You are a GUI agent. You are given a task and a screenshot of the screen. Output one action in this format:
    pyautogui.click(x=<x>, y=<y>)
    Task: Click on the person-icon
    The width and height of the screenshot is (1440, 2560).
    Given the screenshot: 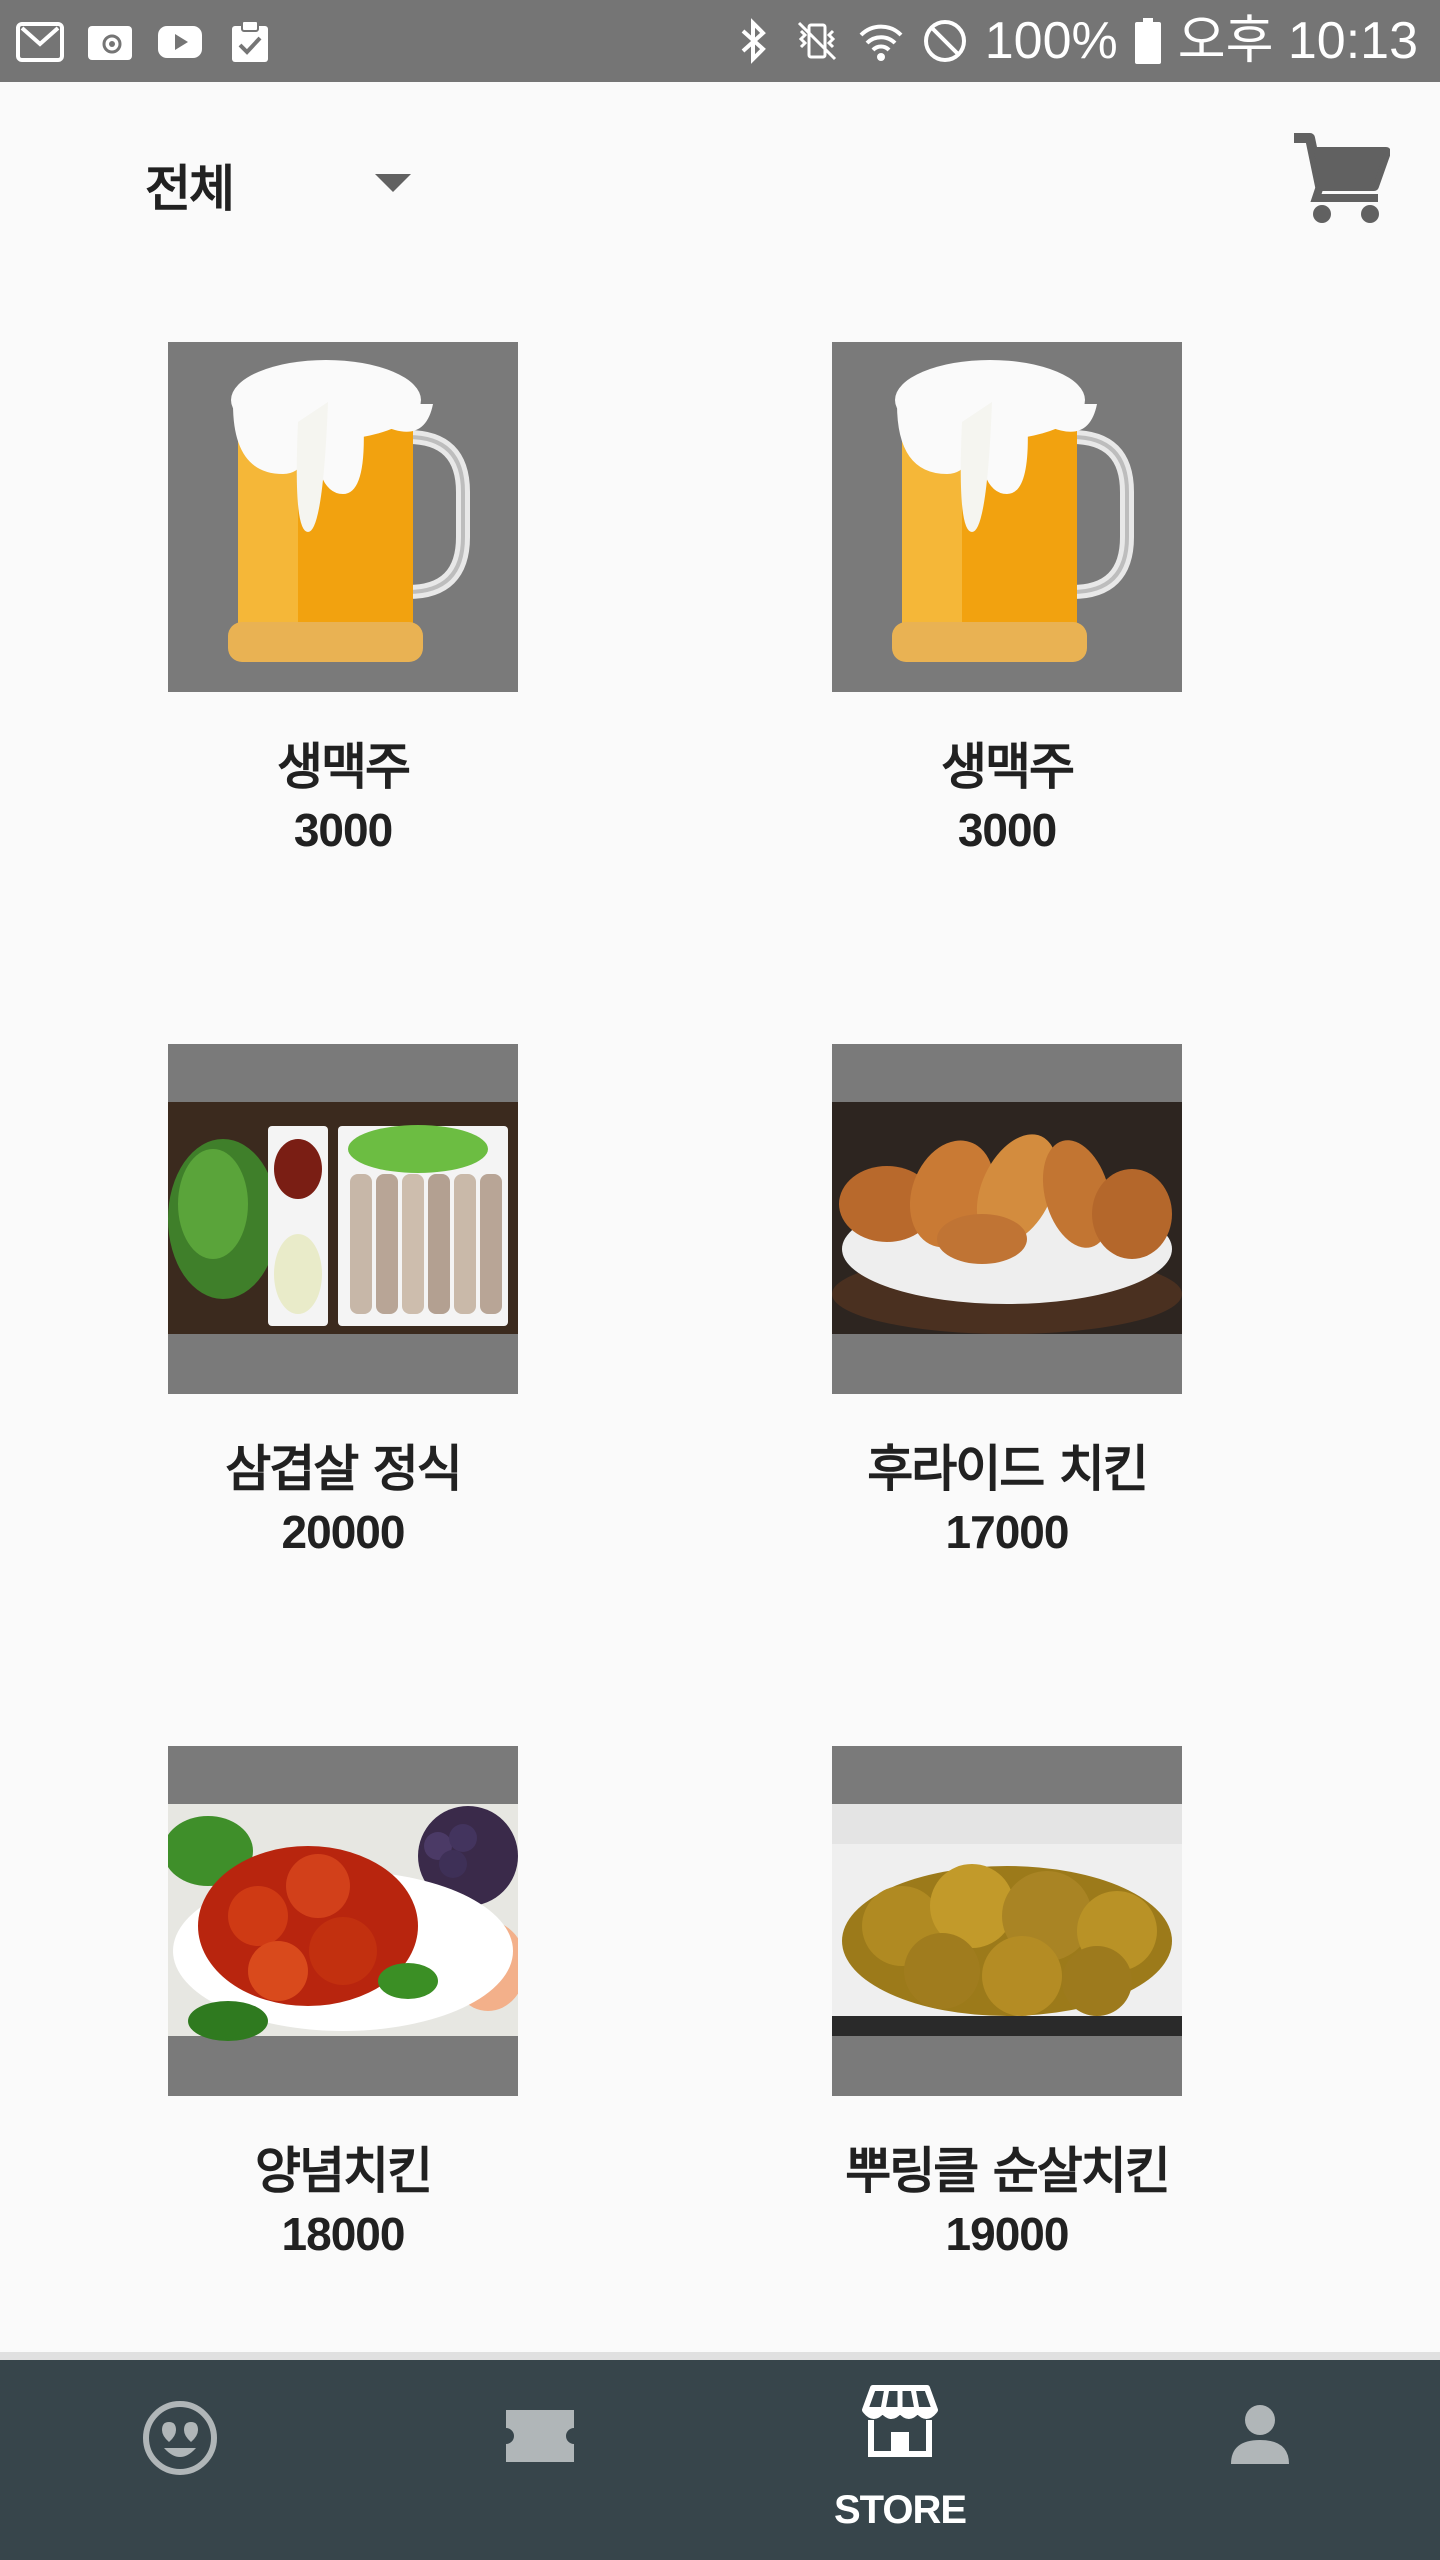 What is the action you would take?
    pyautogui.click(x=1260, y=2434)
    